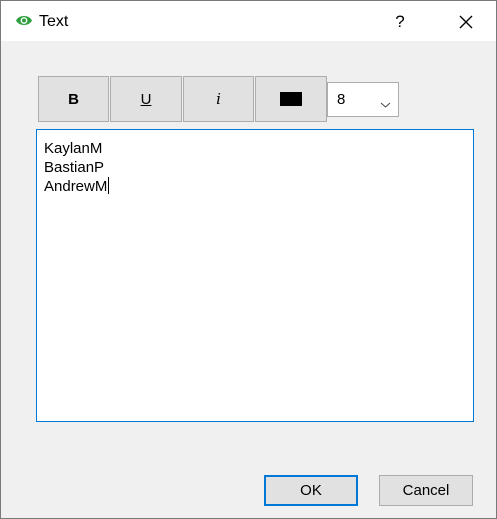 The width and height of the screenshot is (497, 519). I want to click on font-size-value: 8, so click(341, 99).